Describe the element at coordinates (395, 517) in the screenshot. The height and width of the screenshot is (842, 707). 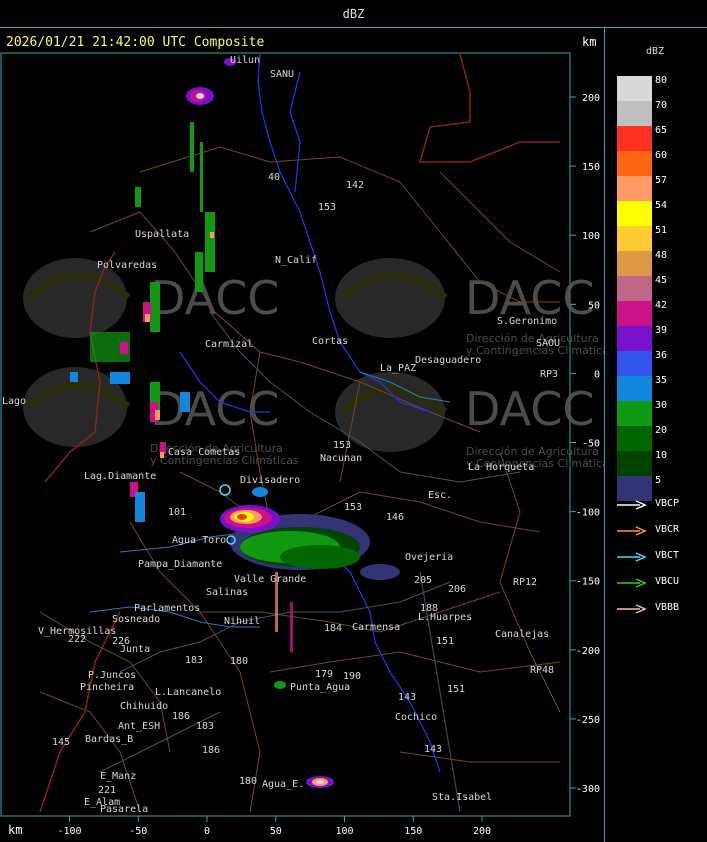
I see `svg-text: 146` at that location.